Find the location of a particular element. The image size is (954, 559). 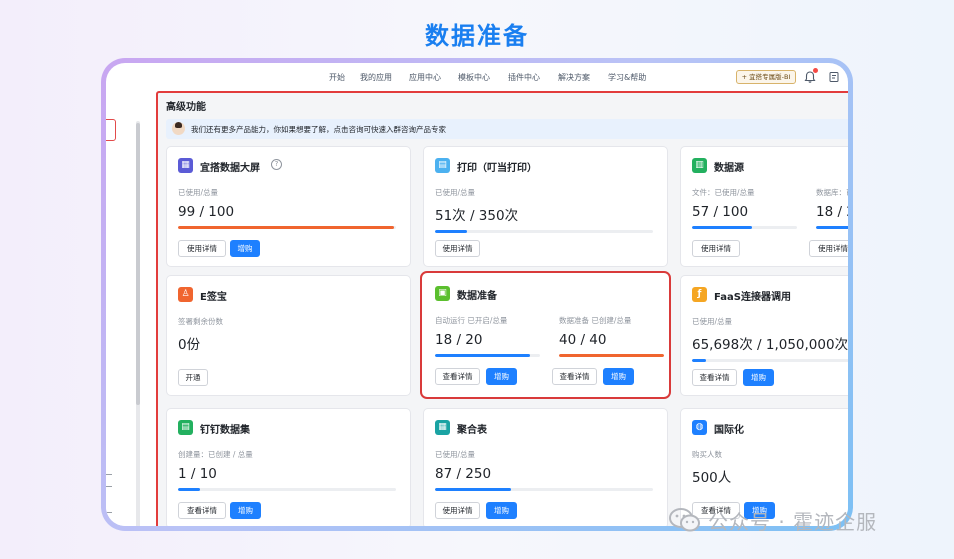

upgrade-button: + 宜搭专属版-BI is located at coordinates (766, 77).